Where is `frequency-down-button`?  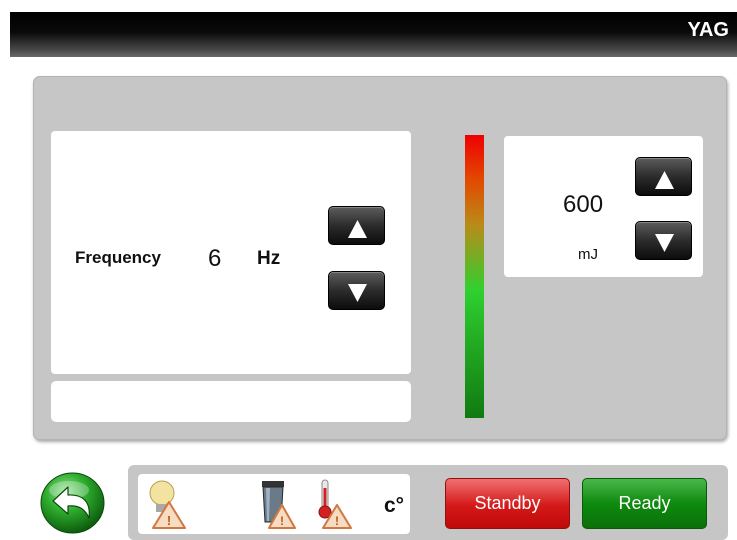
frequency-down-button is located at coordinates (356, 290).